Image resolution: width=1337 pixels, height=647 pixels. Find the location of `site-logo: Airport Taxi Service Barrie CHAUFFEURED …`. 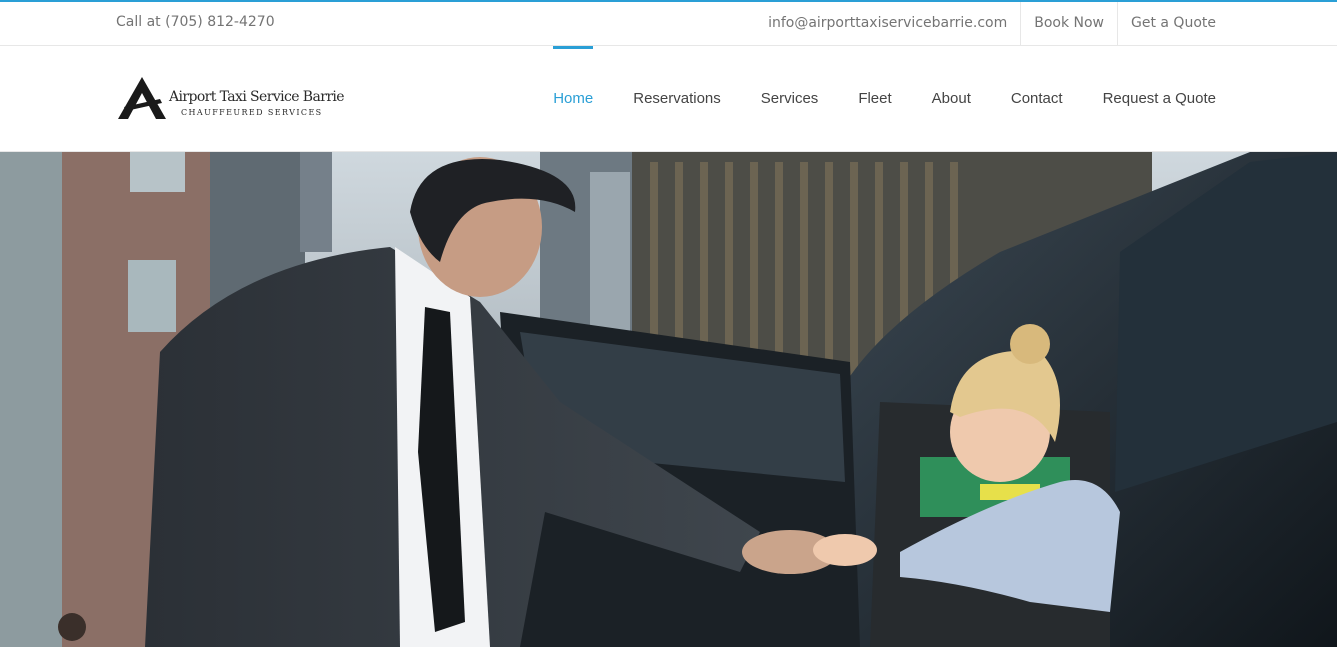

site-logo: Airport Taxi Service Barrie CHAUFFEURED … is located at coordinates (231, 99).